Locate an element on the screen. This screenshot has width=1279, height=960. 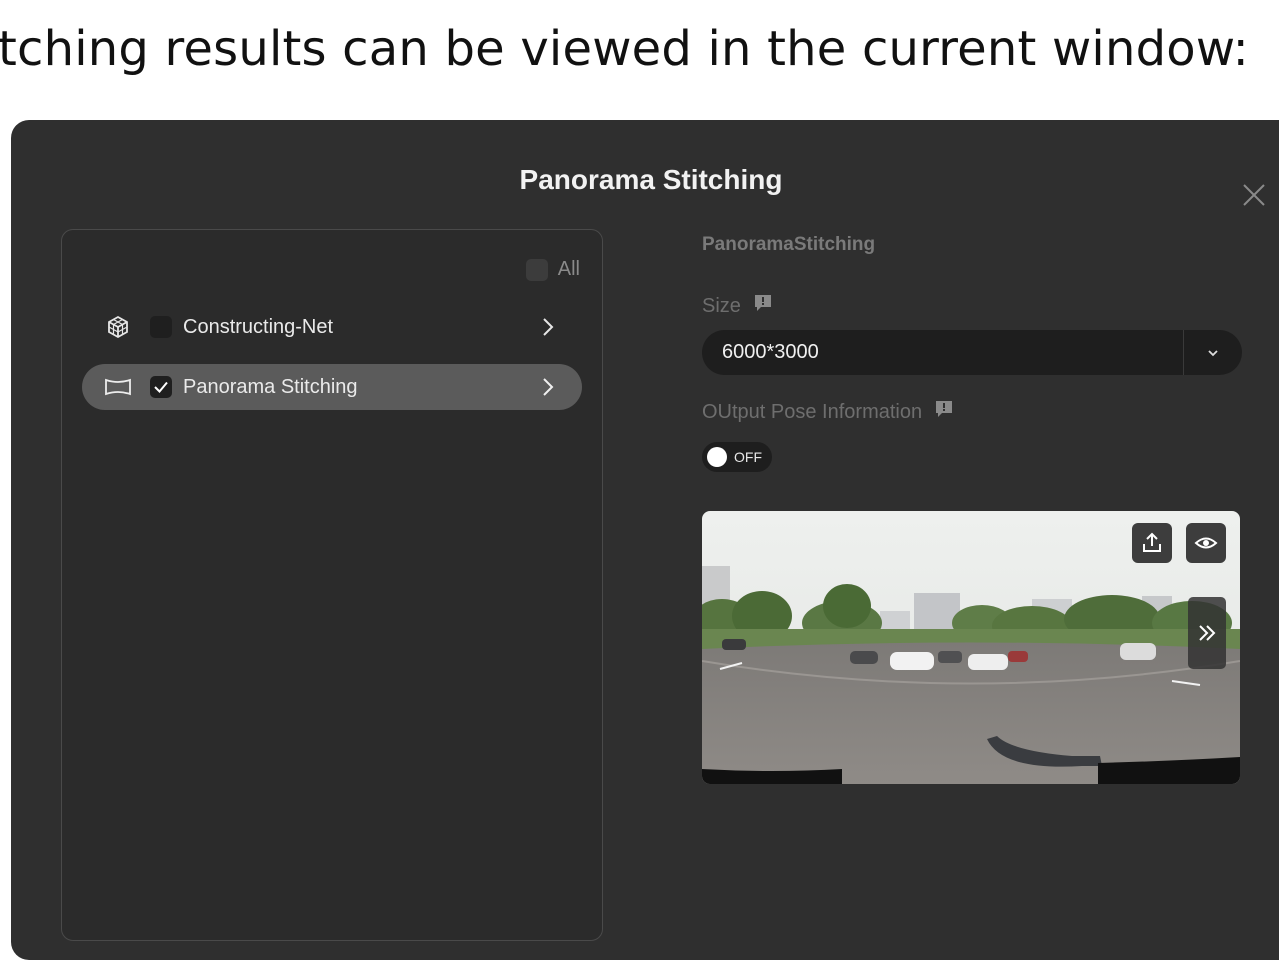
pose-toggle: OFF is located at coordinates (737, 457).